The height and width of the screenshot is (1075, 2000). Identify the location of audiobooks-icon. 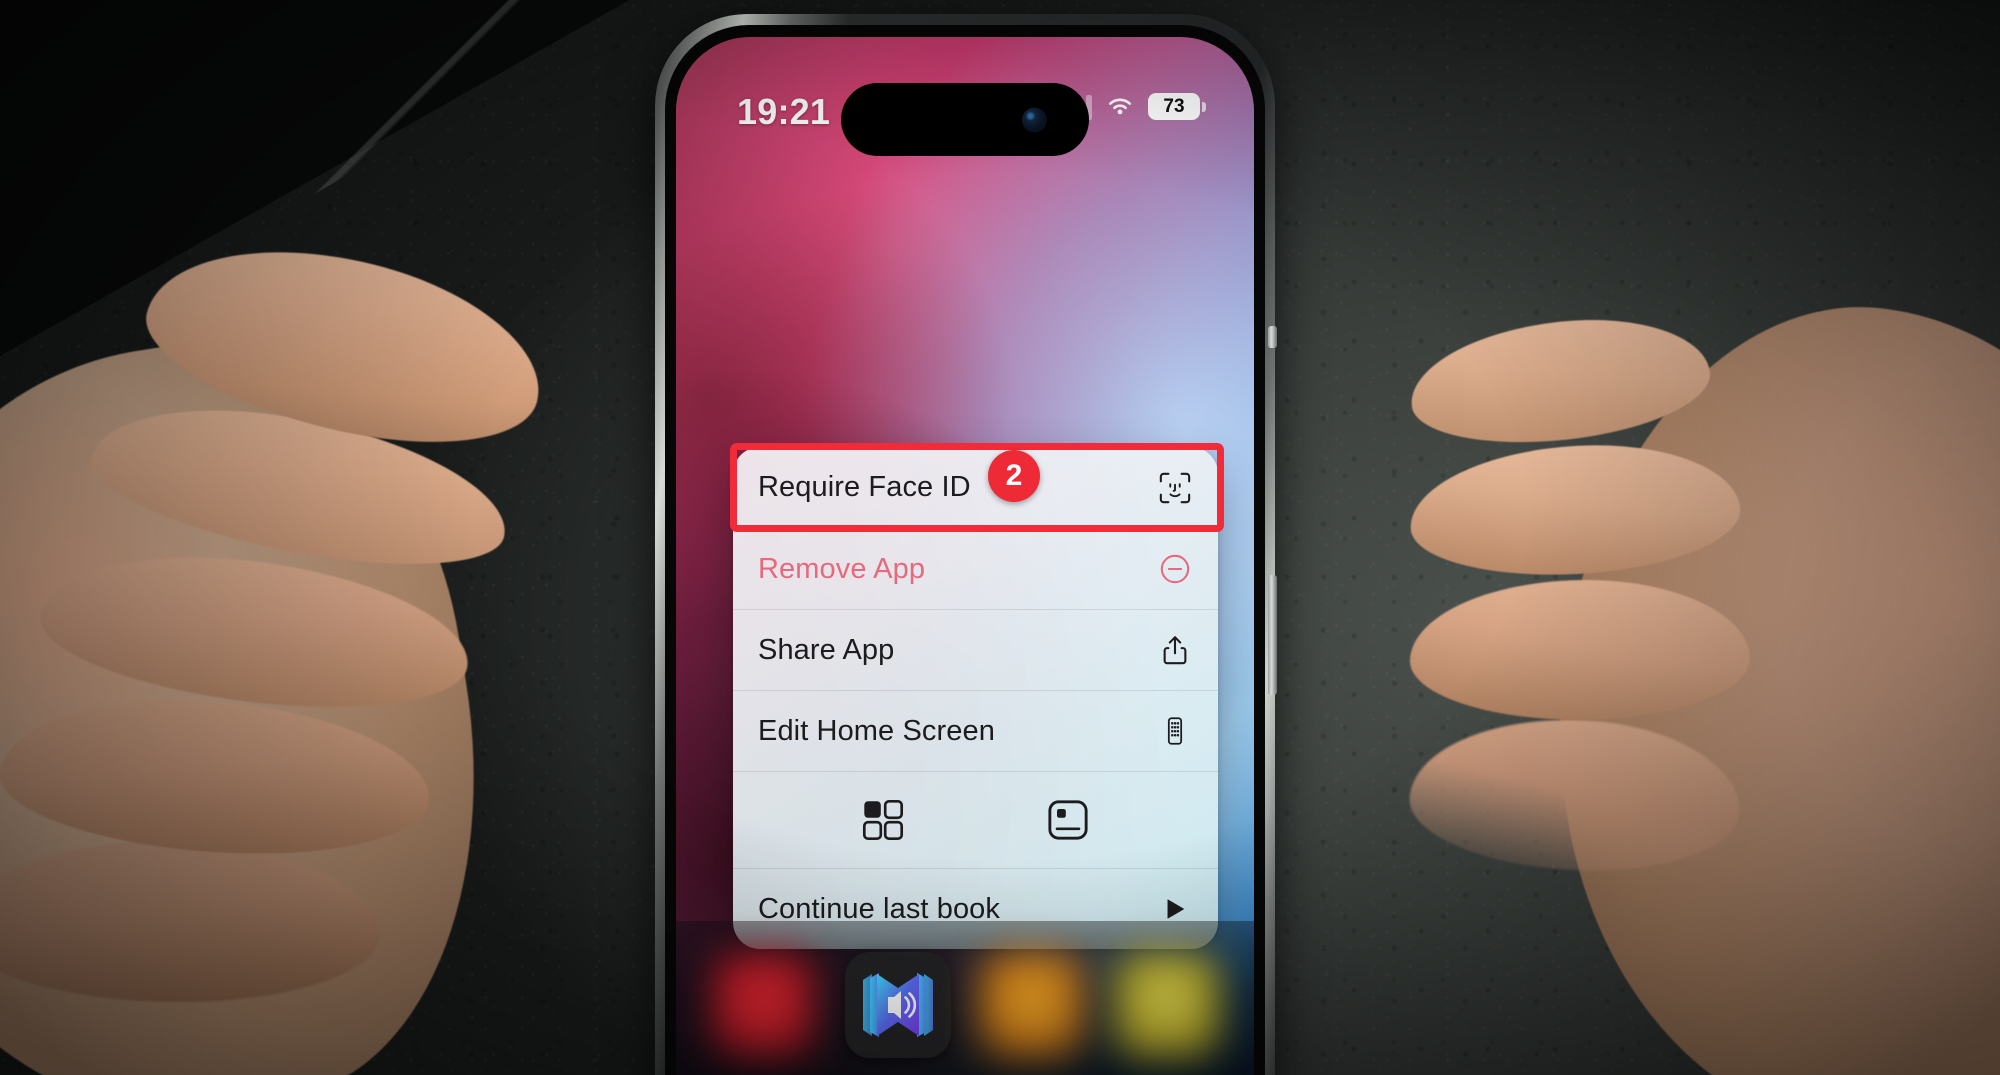
(897, 1005).